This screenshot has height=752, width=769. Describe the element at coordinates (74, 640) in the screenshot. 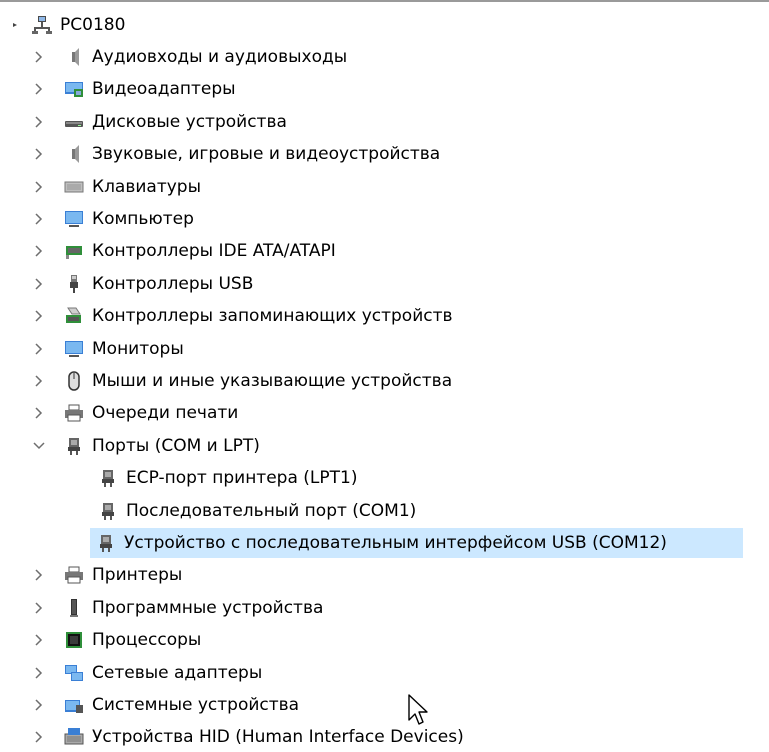

I see `processor-icon` at that location.